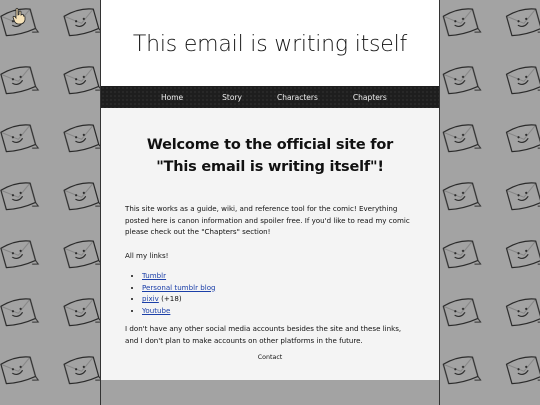  Describe the element at coordinates (278, 276) in the screenshot. I see `list-item: Tumblr` at that location.